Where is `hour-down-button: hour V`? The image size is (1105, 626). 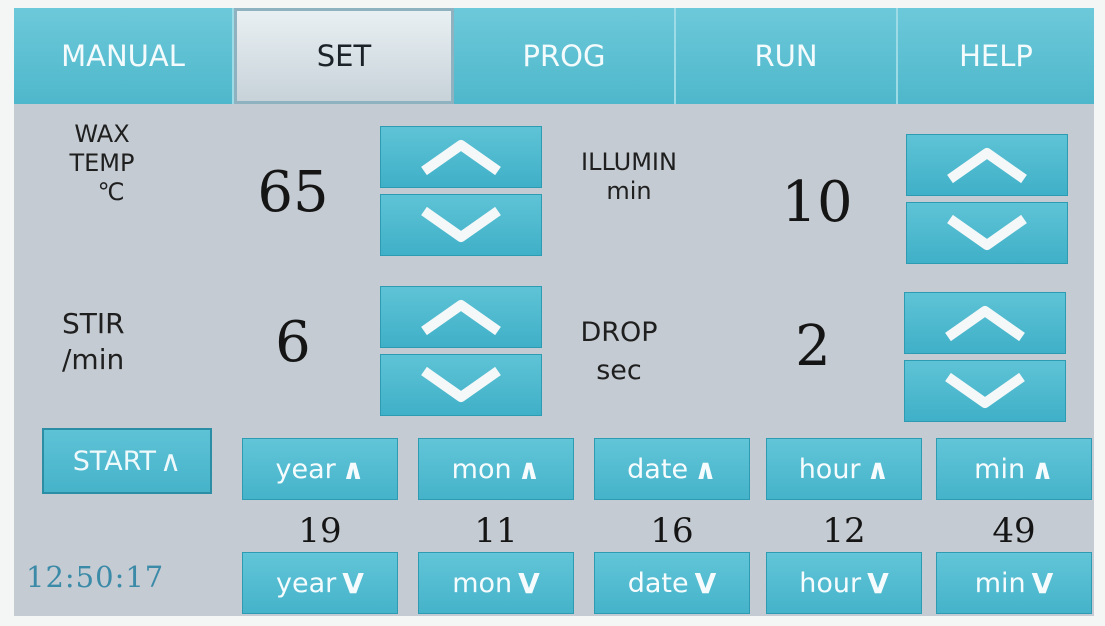
hour-down-button: hour V is located at coordinates (844, 583).